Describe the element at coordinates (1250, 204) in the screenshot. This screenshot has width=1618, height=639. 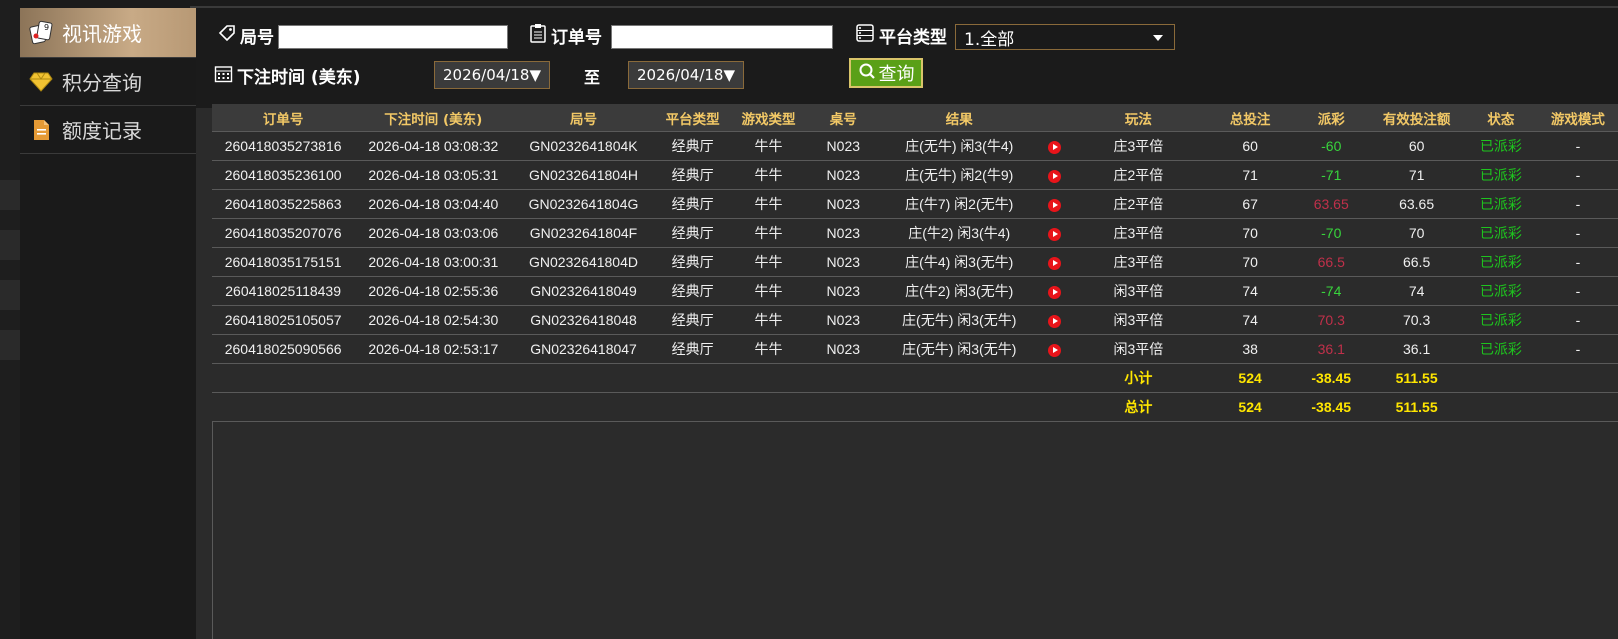
I see `cell-total-bet: 67` at that location.